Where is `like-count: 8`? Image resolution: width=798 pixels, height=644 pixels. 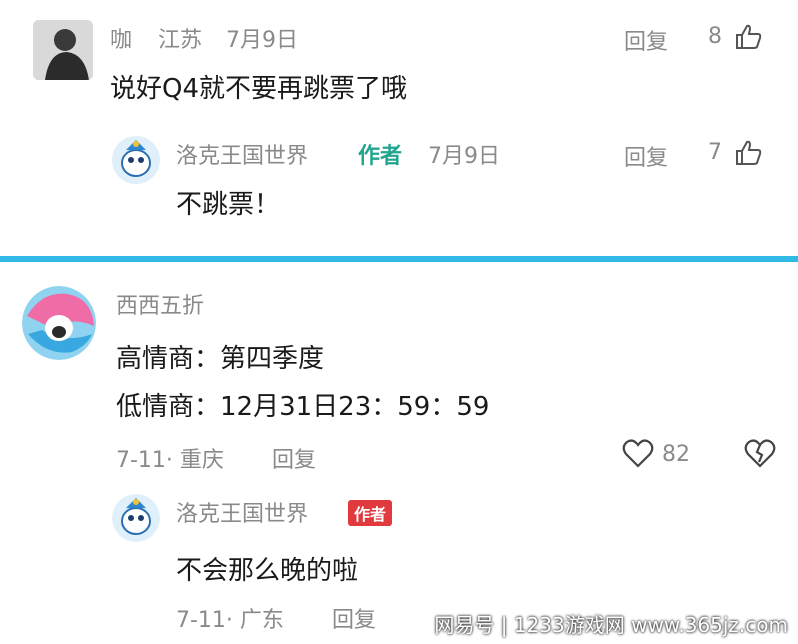 like-count: 8 is located at coordinates (715, 36).